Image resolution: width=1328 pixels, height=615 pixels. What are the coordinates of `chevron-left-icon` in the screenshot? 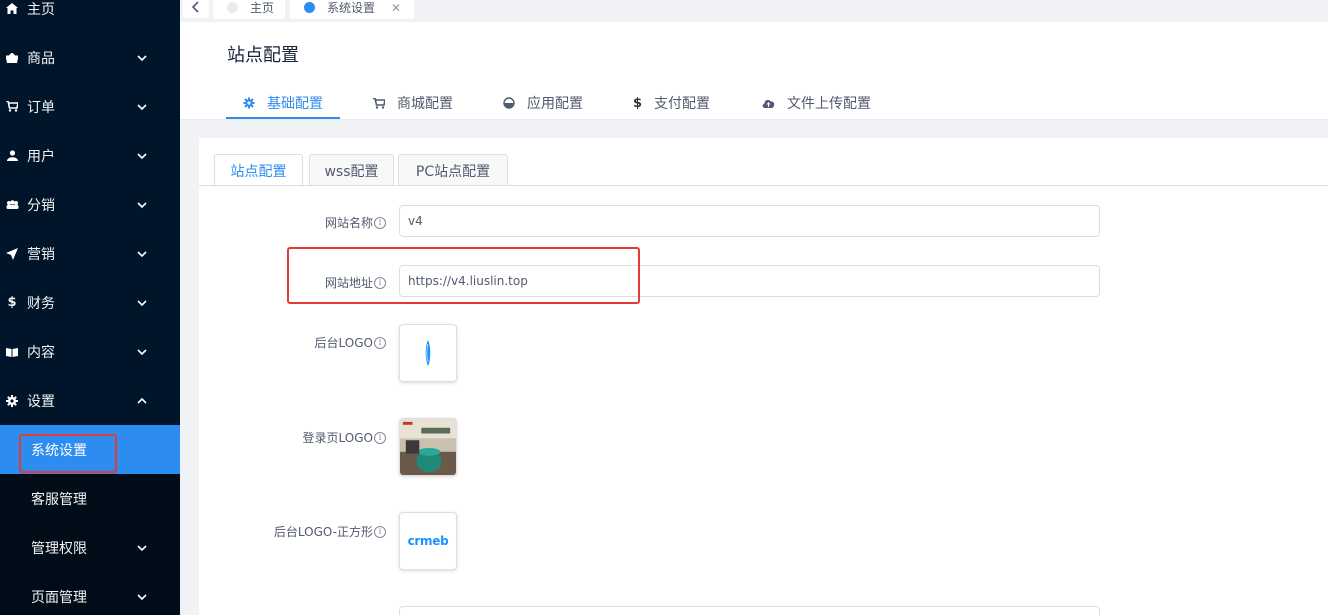 It's located at (195, 7).